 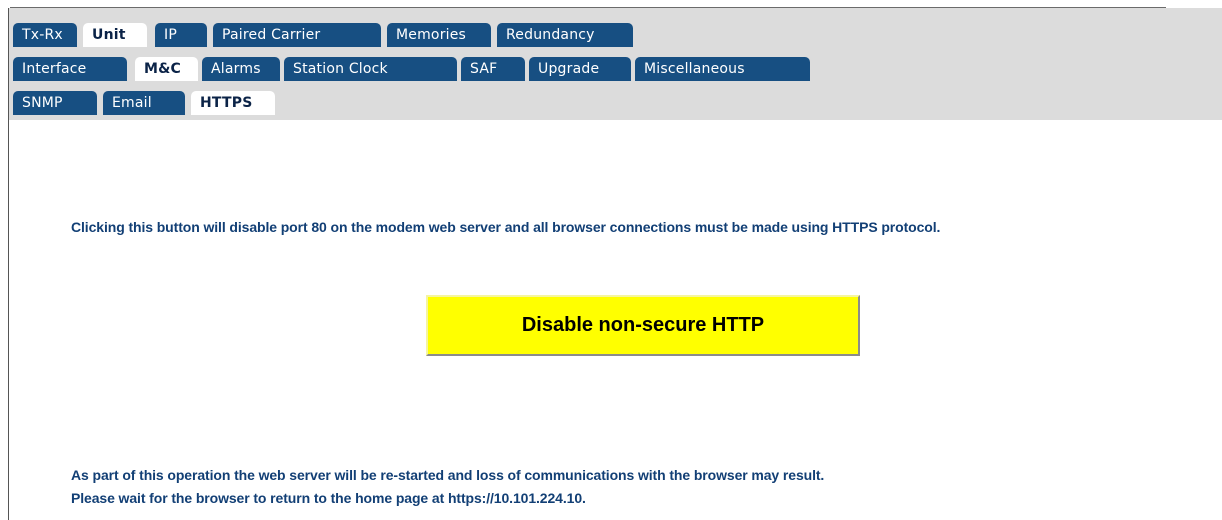 I want to click on tab-unit: Unit, so click(x=115, y=35).